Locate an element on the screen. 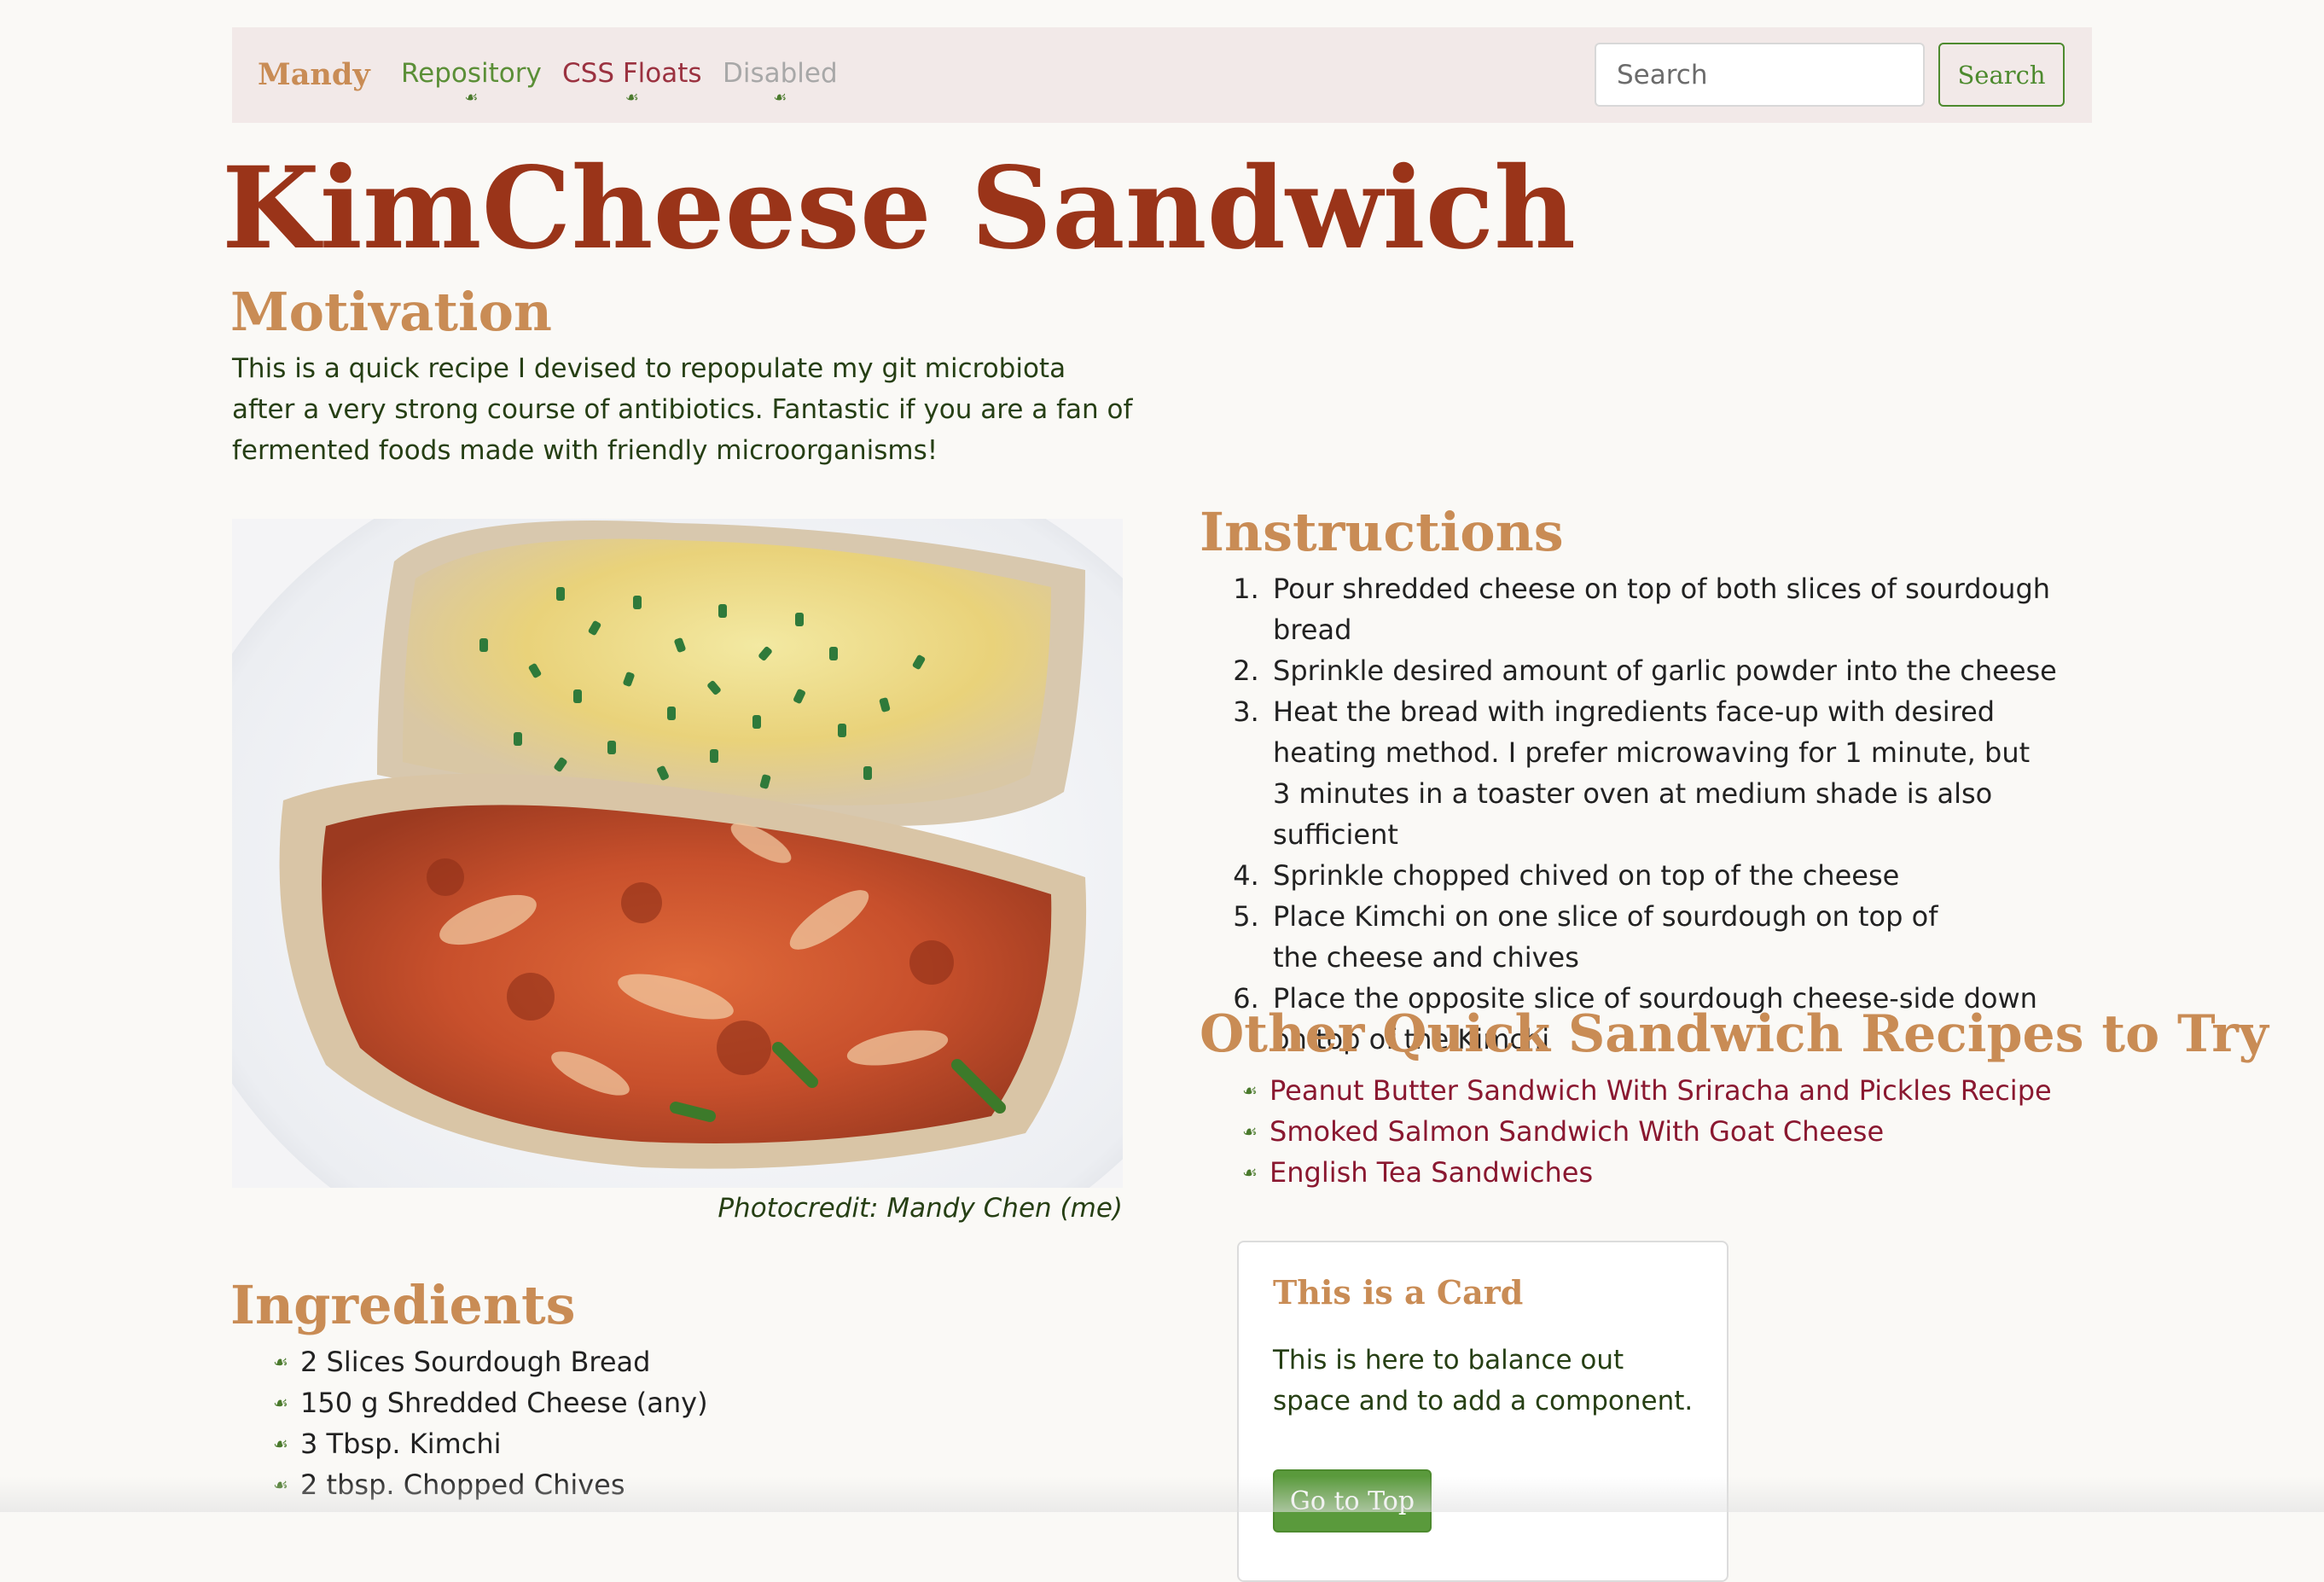 Image resolution: width=2324 pixels, height=1582 pixels. instructions-heading: Instructions is located at coordinates (1382, 532).